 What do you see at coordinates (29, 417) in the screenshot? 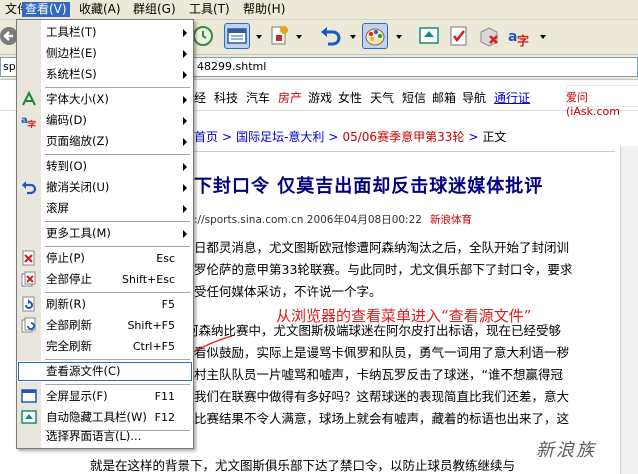
I see `auto-hide-toolbar-icon` at bounding box center [29, 417].